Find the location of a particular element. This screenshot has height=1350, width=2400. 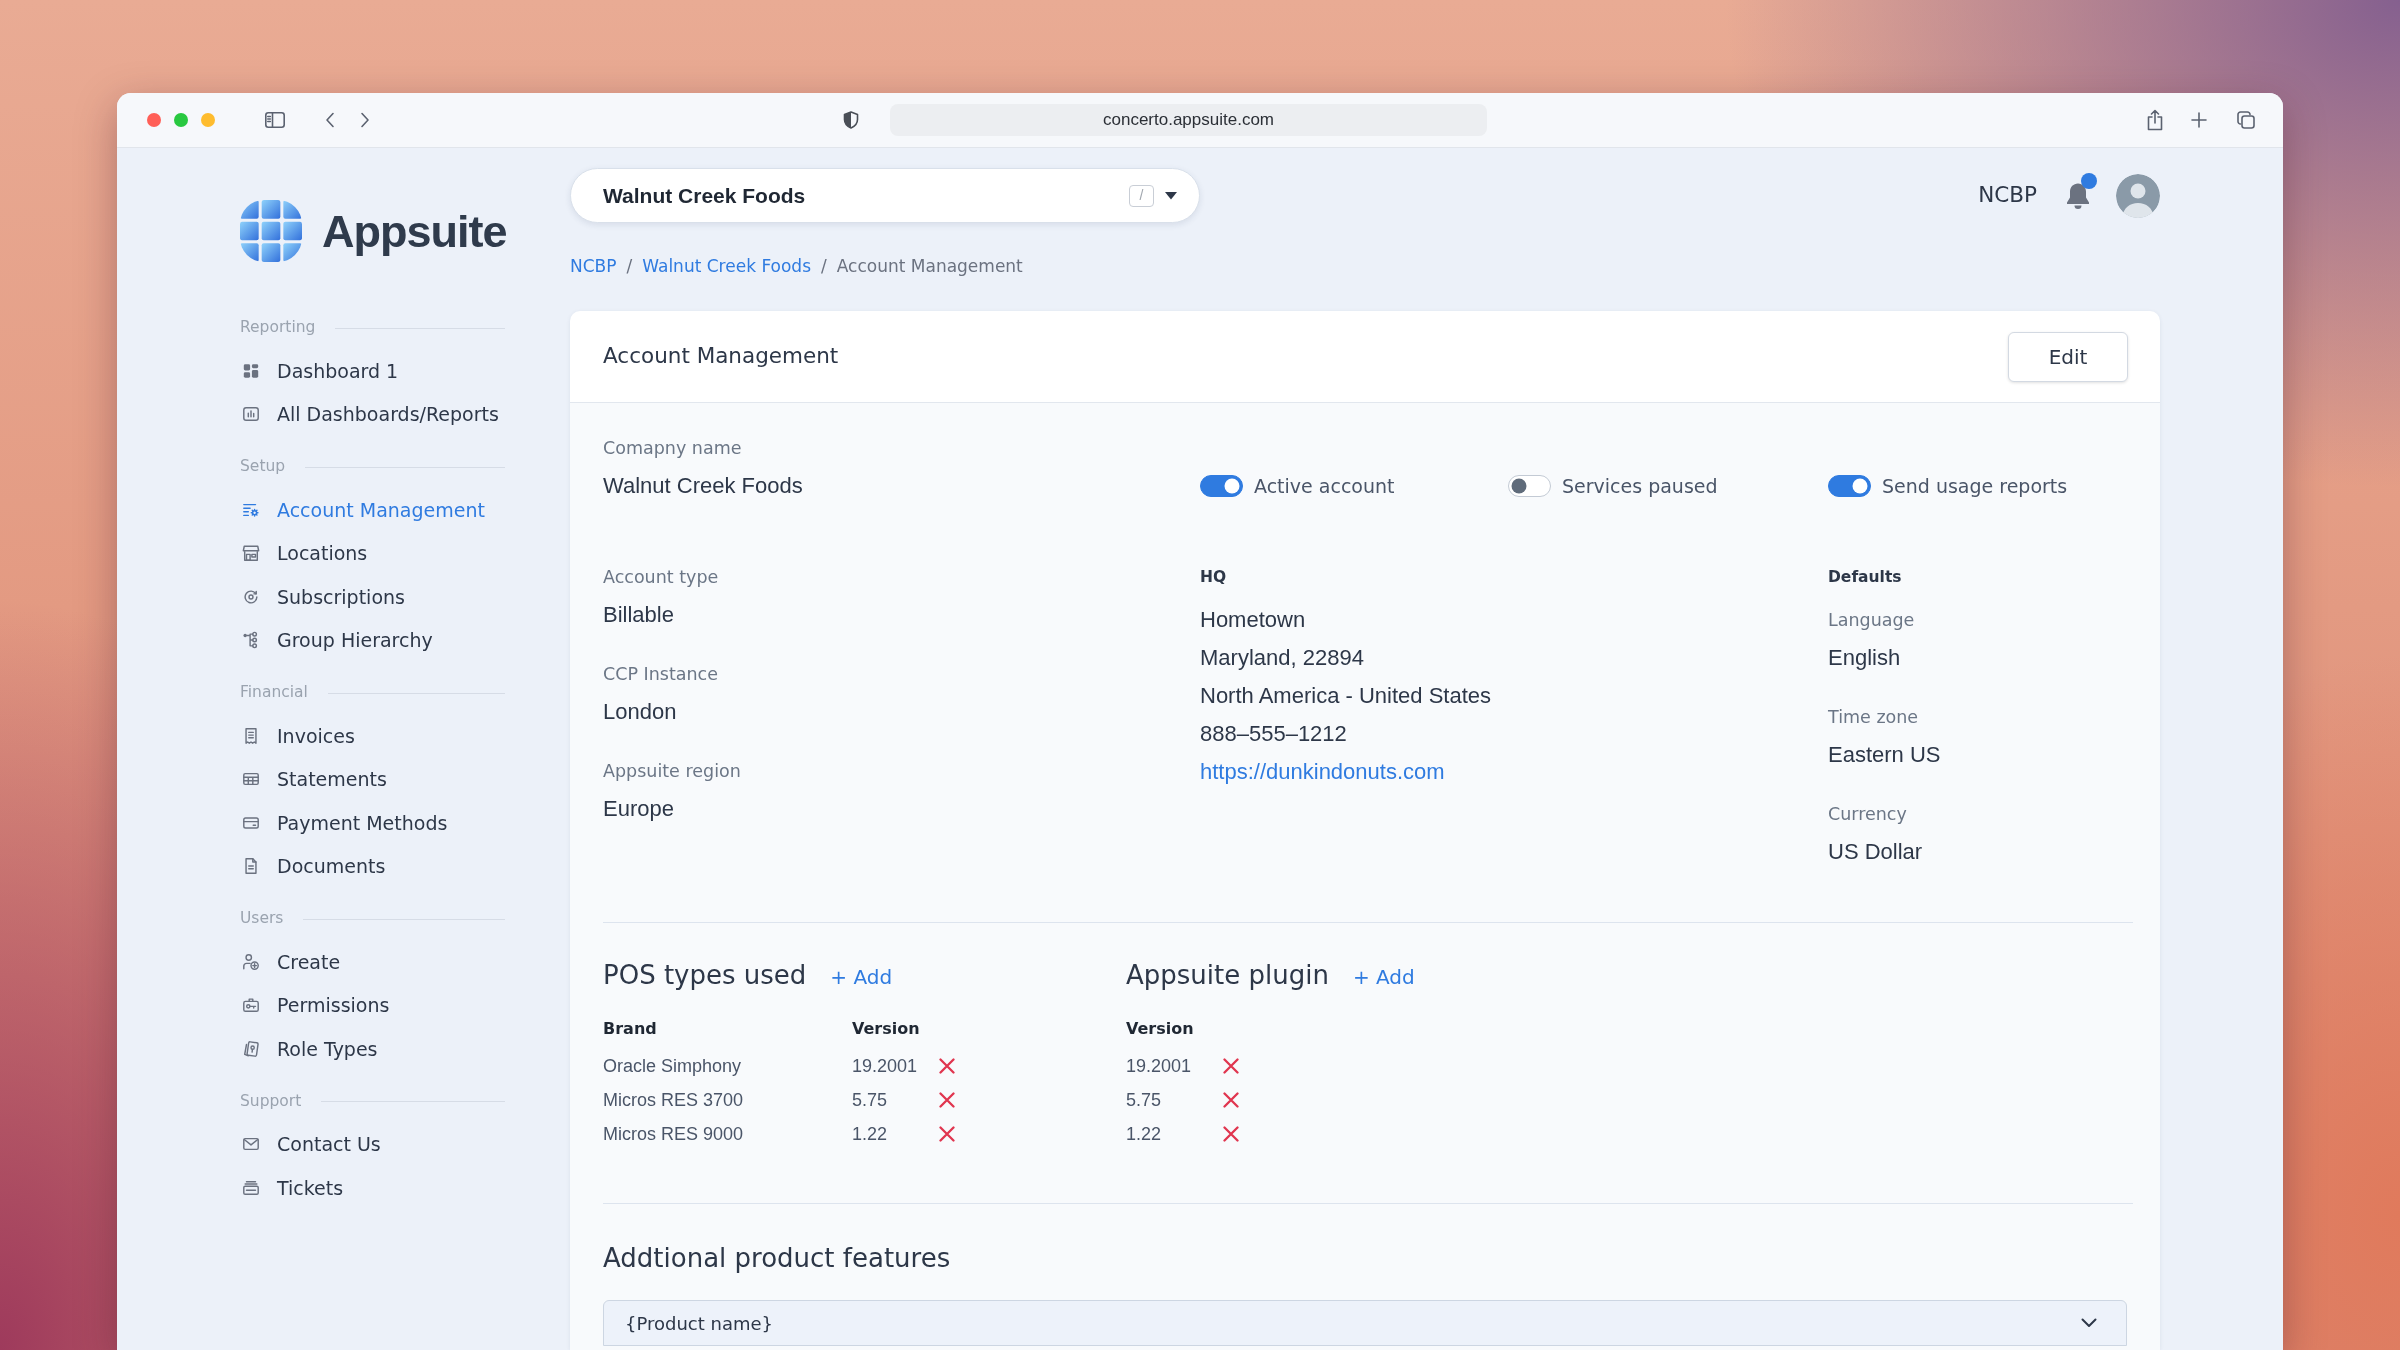

sidebar-item: Contact Us is located at coordinates (372, 1144).